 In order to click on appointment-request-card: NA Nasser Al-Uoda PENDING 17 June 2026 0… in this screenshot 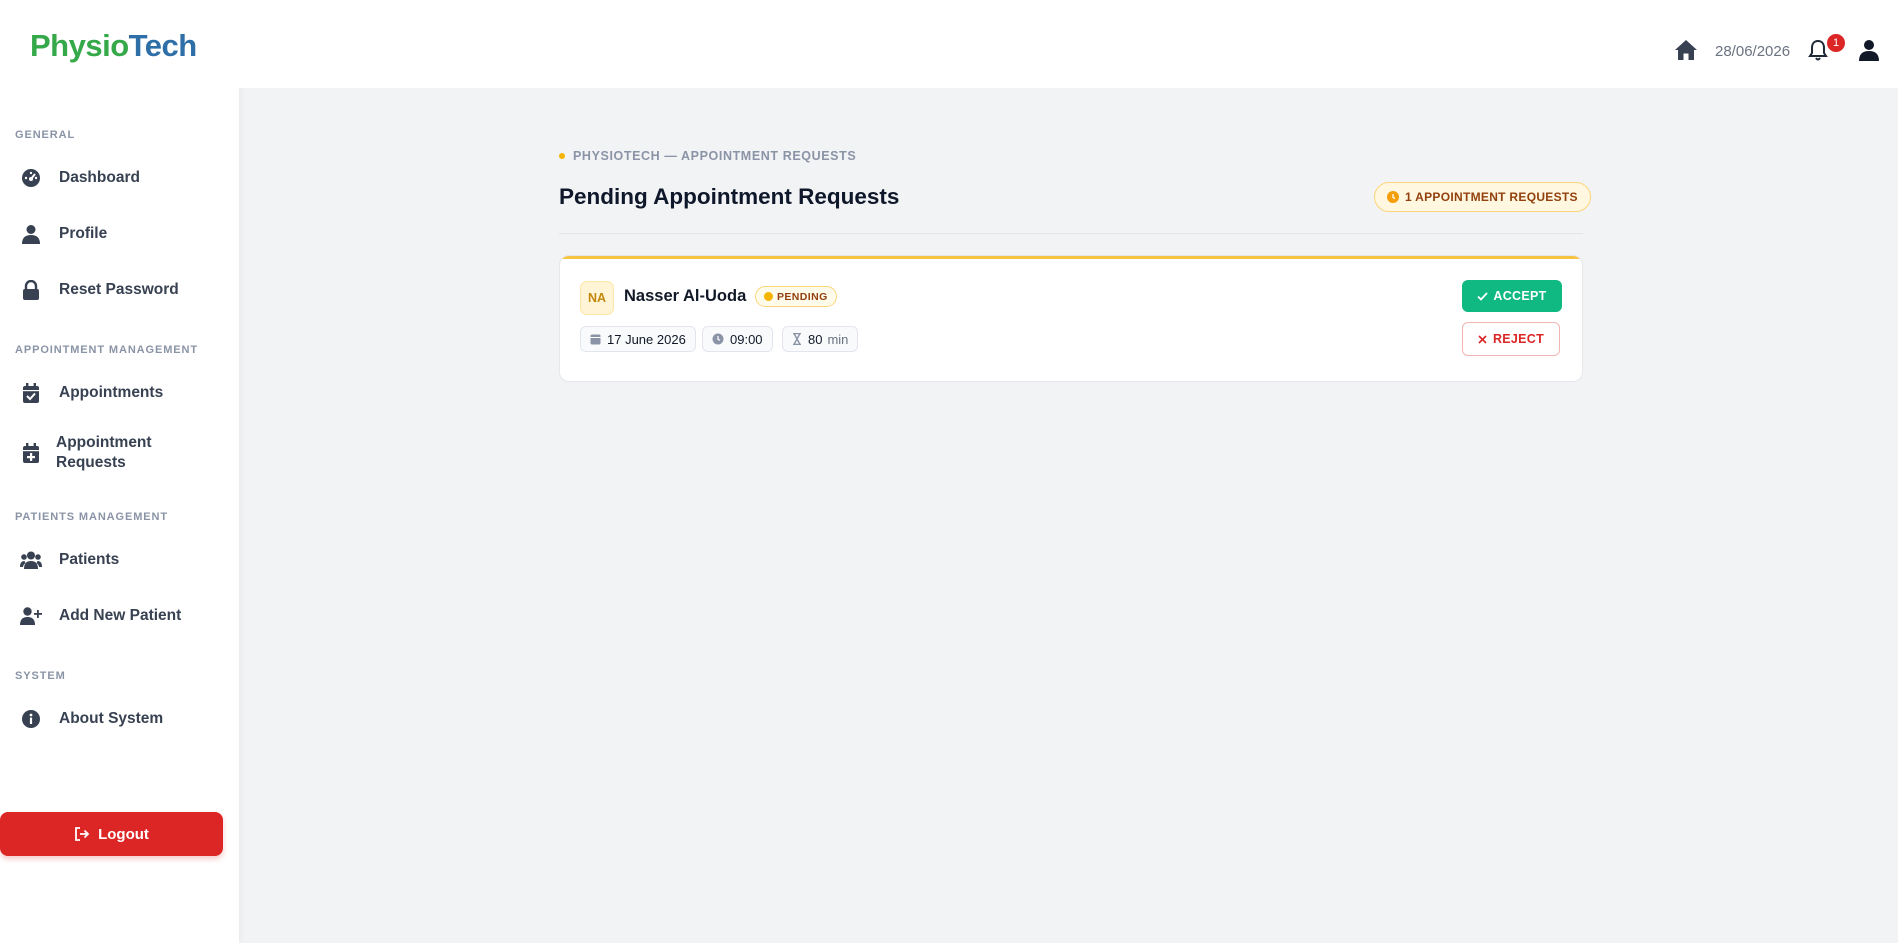, I will do `click(1071, 318)`.